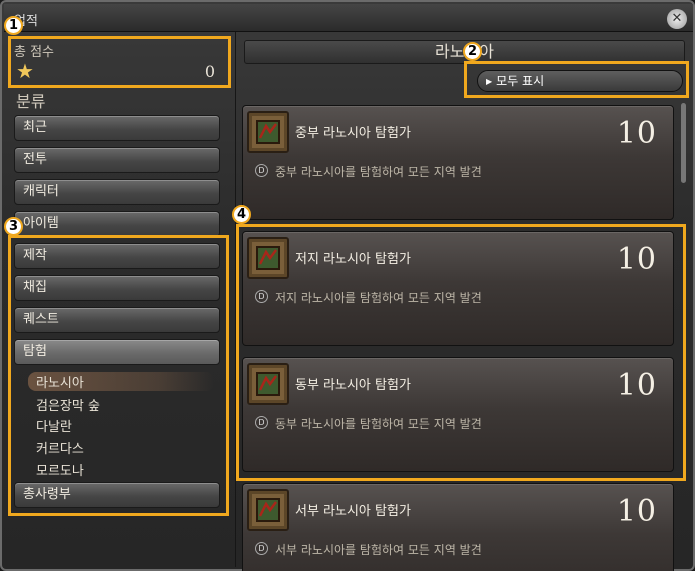  Describe the element at coordinates (117, 128) in the screenshot. I see `category-button-recent: 최근` at that location.